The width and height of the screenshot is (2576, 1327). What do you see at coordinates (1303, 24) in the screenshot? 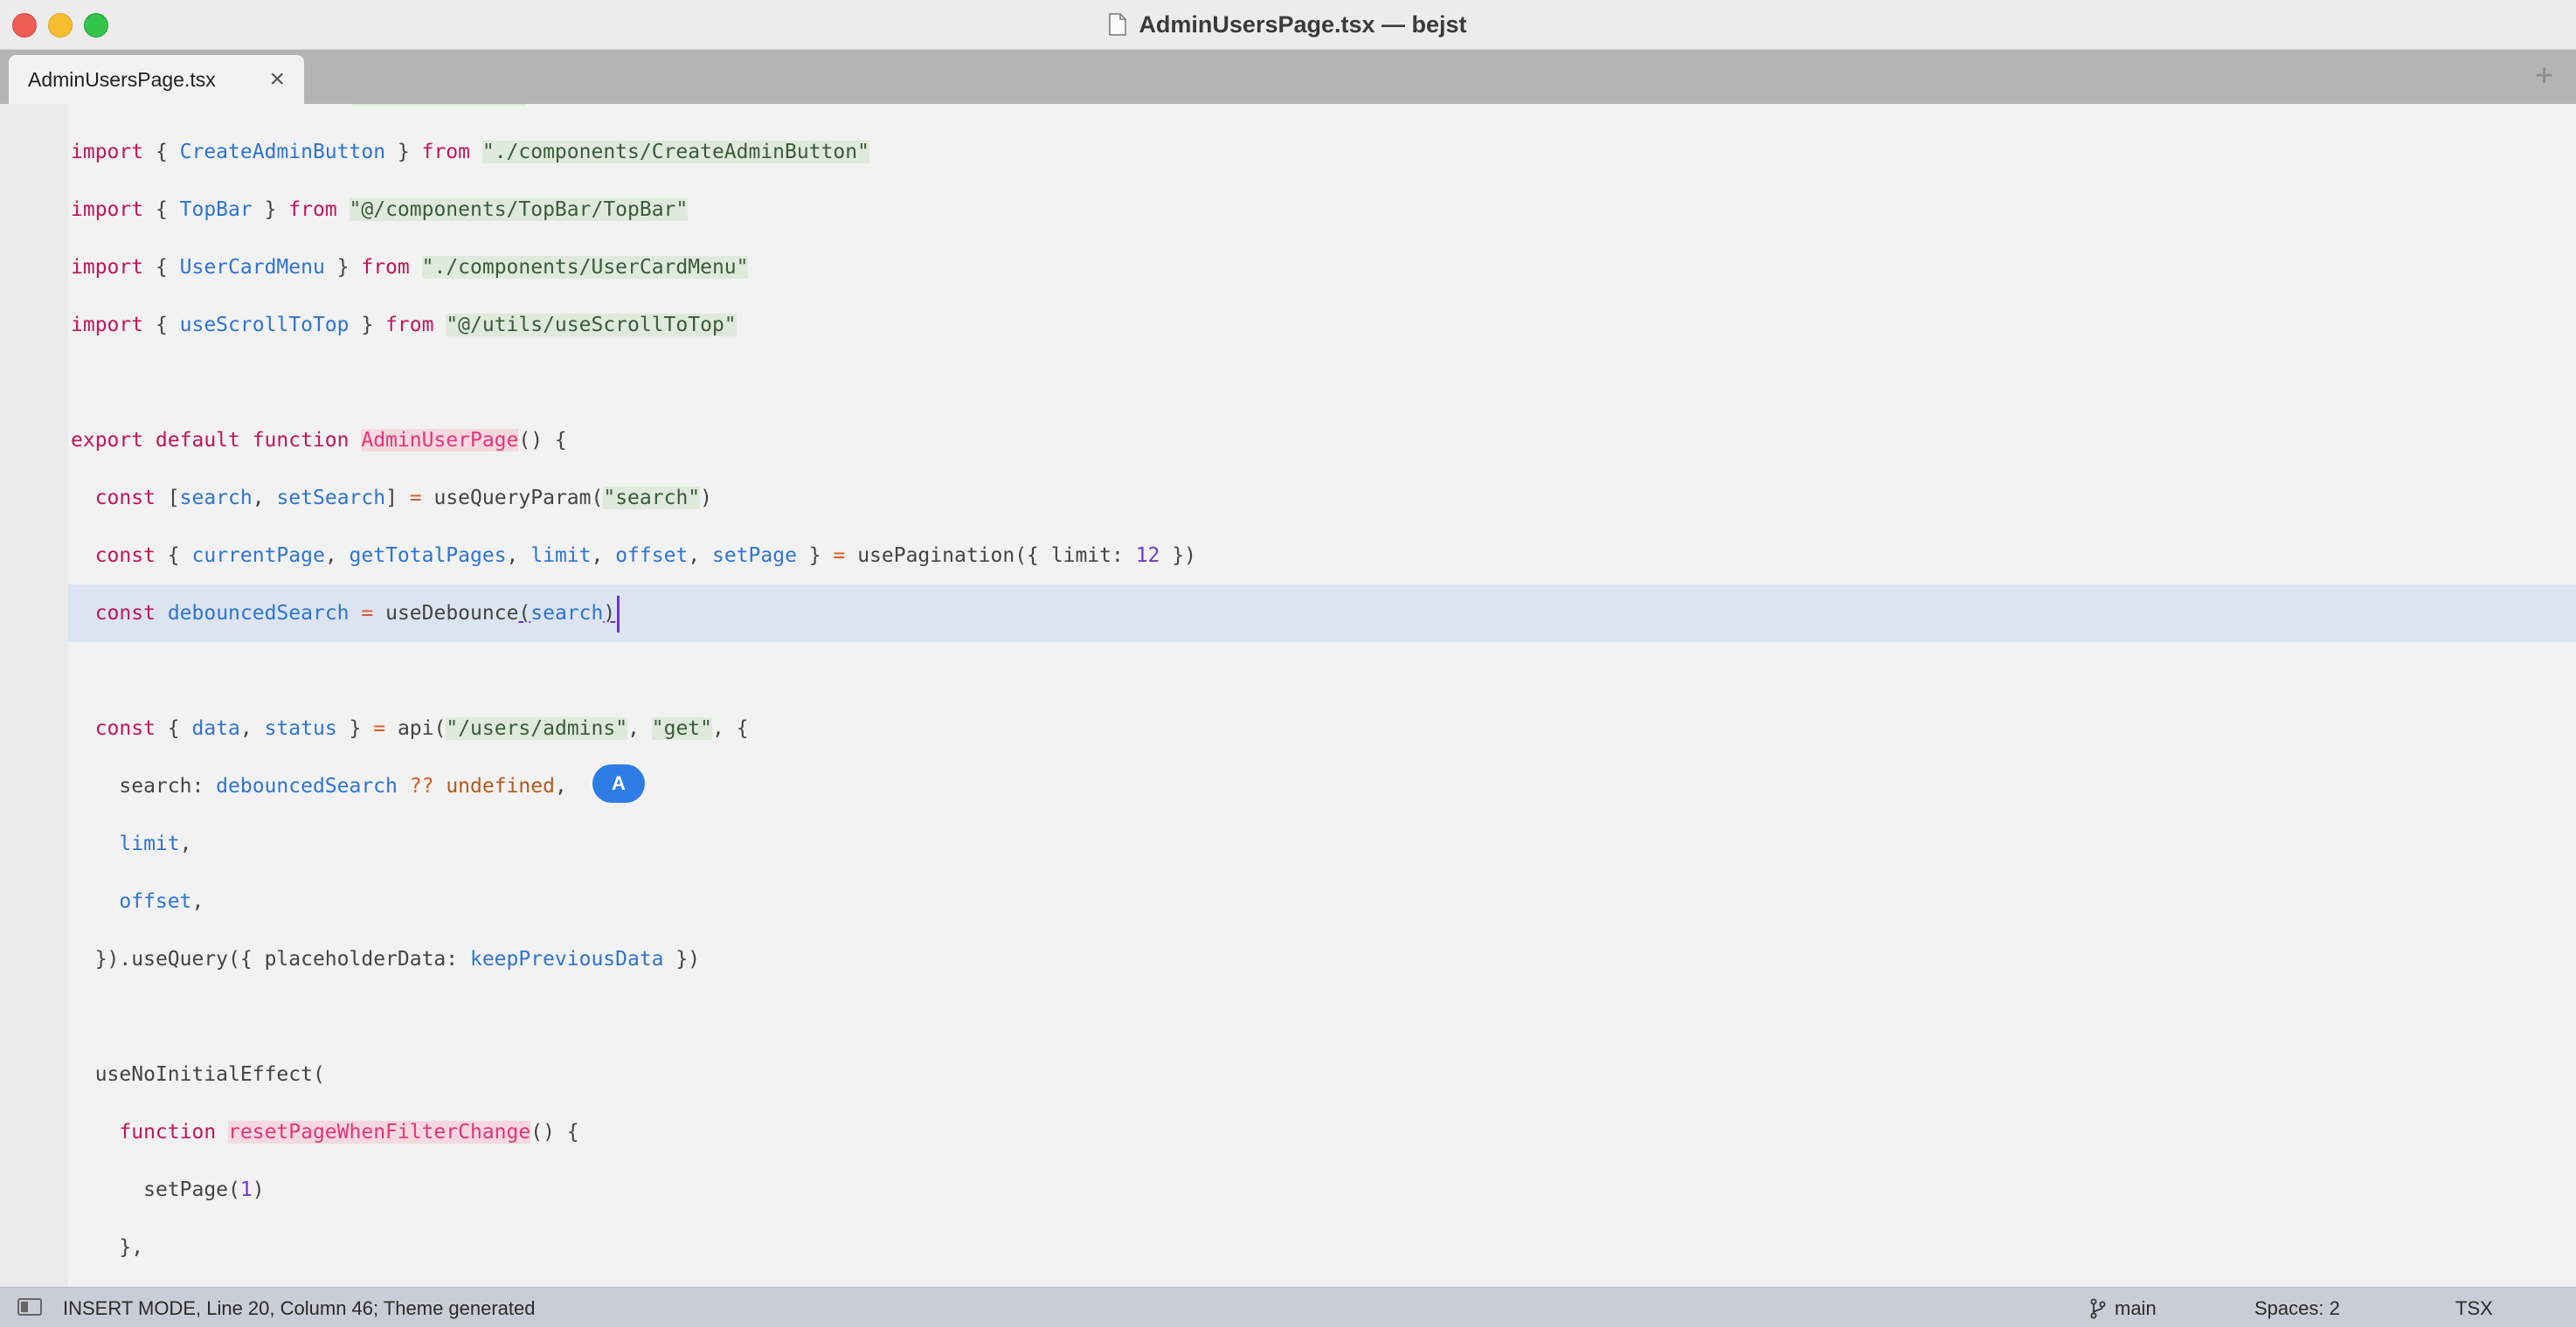
I see `window-title: AdminUsersPage.tsx — bejst` at bounding box center [1303, 24].